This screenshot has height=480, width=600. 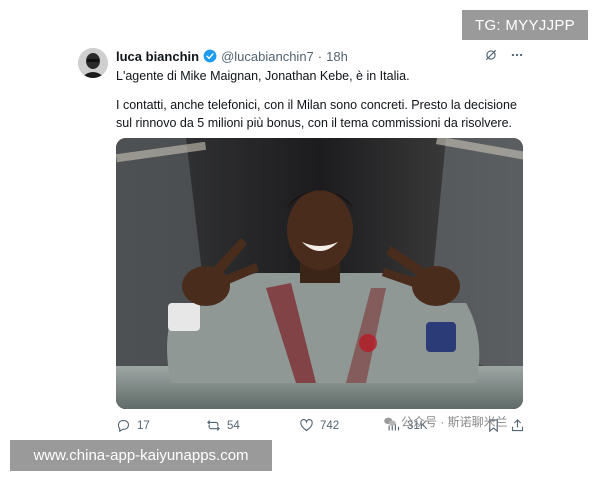 I want to click on wechat-watermark: 公众号 · 斯诺聊米兰, so click(x=445, y=421).